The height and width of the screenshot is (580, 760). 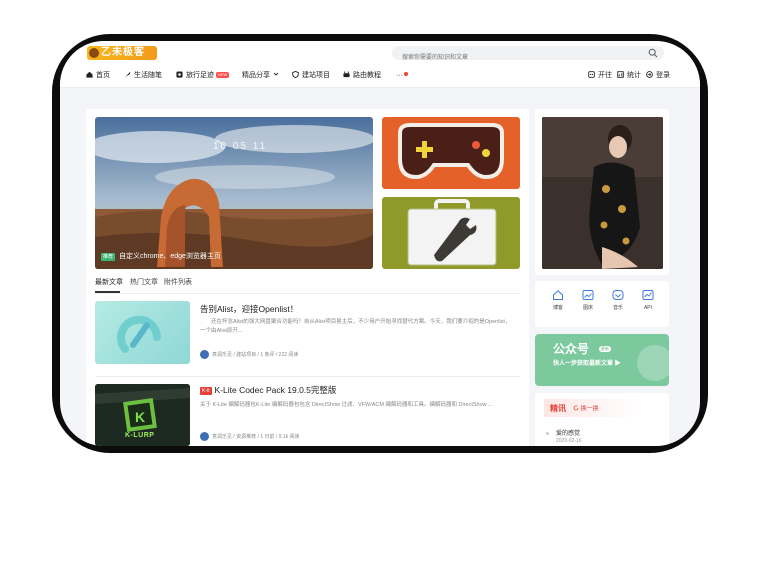 What do you see at coordinates (316, 75) in the screenshot?
I see `nav-label: 建站项目` at bounding box center [316, 75].